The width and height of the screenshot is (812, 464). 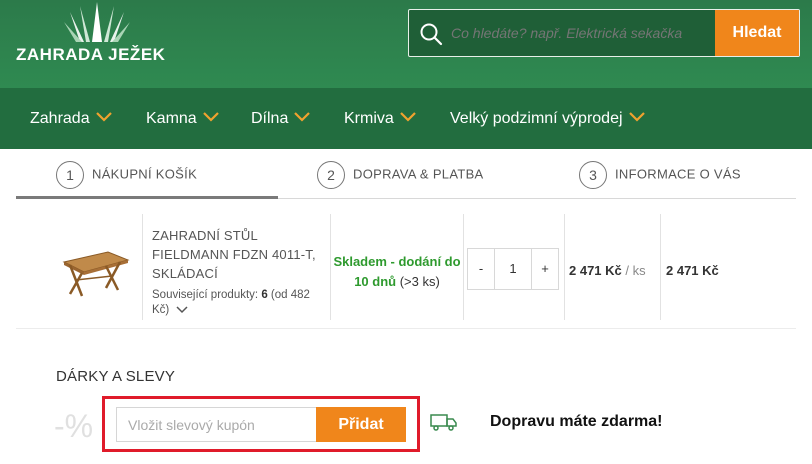 What do you see at coordinates (633, 270) in the screenshot?
I see `unit-price-suffix: / ks` at bounding box center [633, 270].